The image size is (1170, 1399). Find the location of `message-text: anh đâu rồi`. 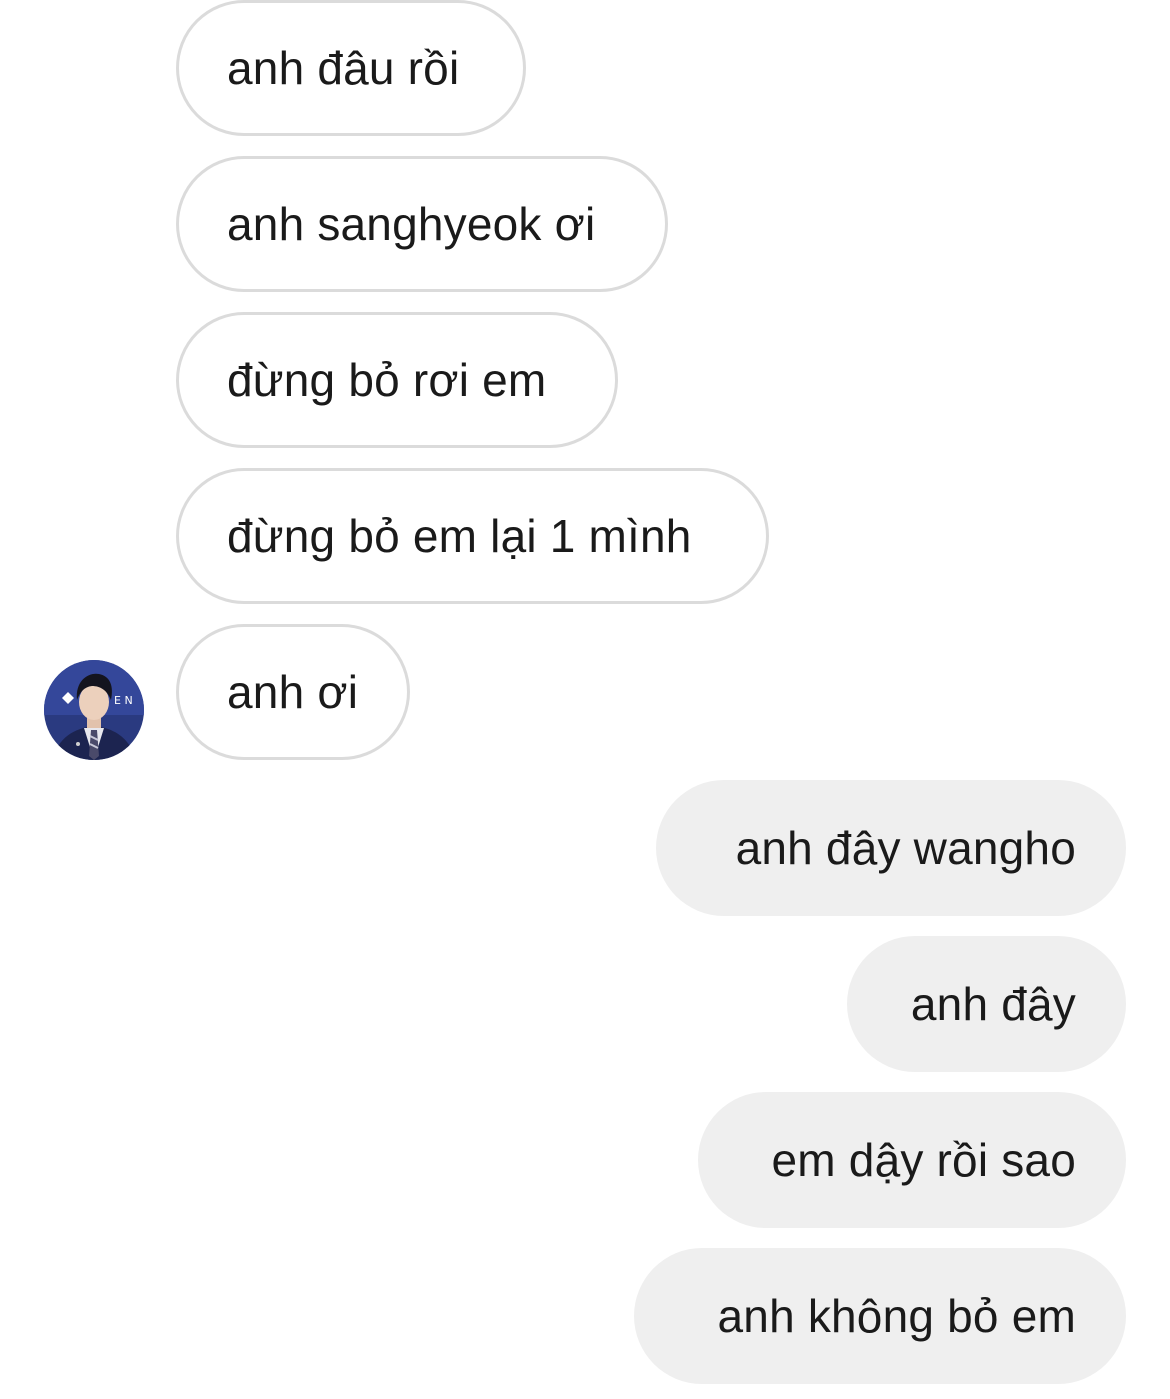

message-text: anh đâu rồi is located at coordinates (343, 68).